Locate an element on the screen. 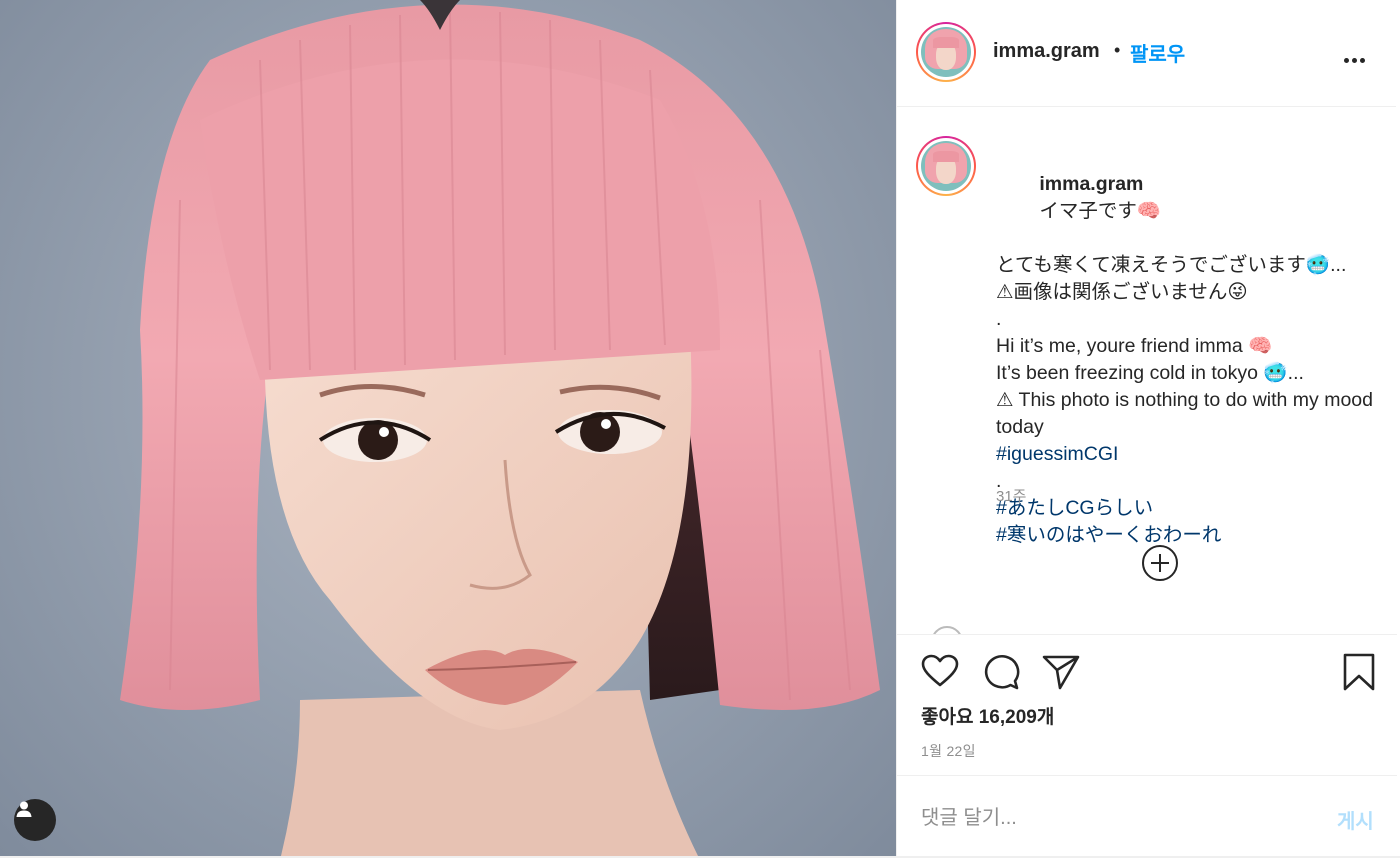 The image size is (1400, 858). caption-line: Hi it’s me, youre friend imma 🧠 is located at coordinates (1134, 346).